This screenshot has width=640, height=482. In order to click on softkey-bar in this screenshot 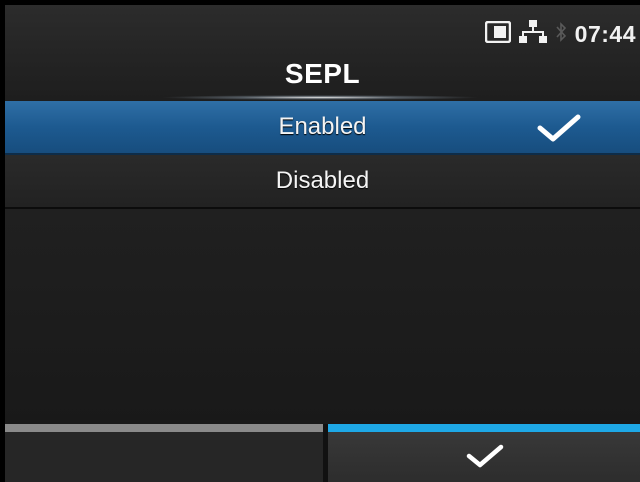, I will do `click(322, 453)`.